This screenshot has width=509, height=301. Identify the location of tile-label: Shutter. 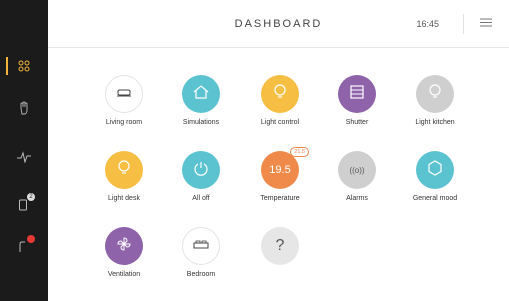
(357, 122).